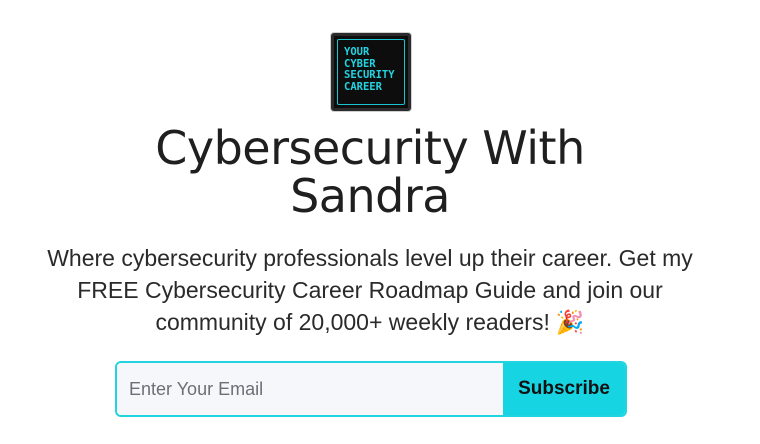 Image resolution: width=760 pixels, height=444 pixels. What do you see at coordinates (370, 172) in the screenshot?
I see `page-title: Cybersecurity With Sandra` at bounding box center [370, 172].